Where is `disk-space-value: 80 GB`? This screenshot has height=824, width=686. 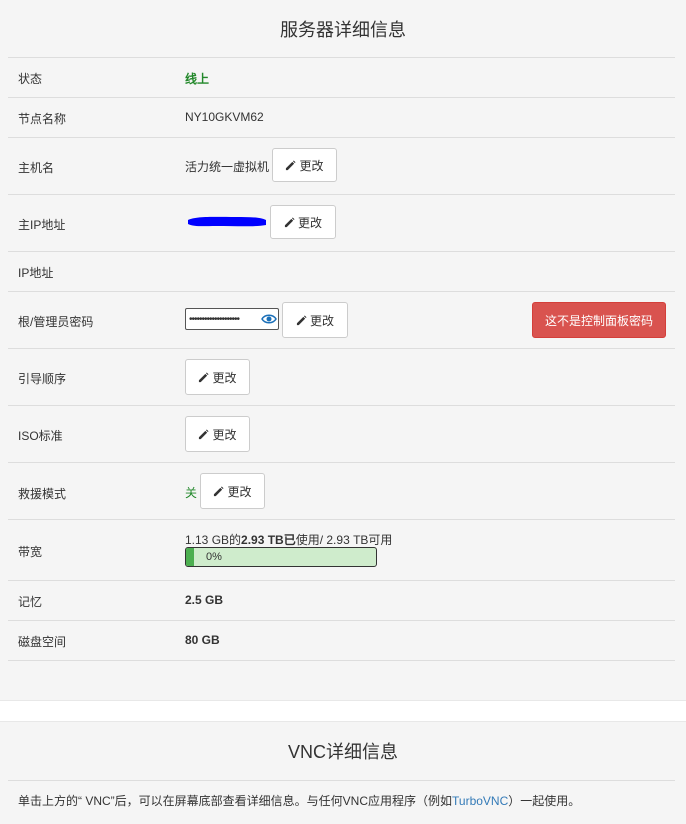
disk-space-value: 80 GB is located at coordinates (202, 640).